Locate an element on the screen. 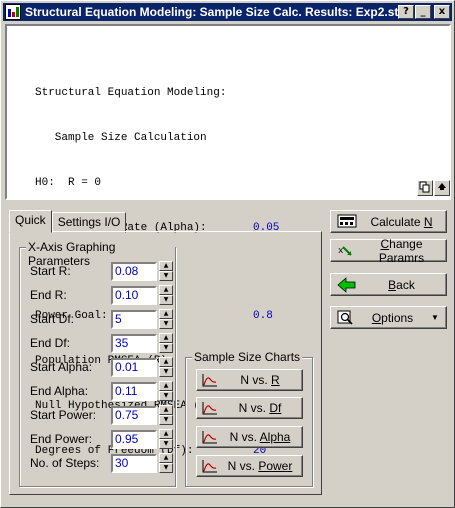 The image size is (455, 508). end-r-spinner: ▲ ▼ is located at coordinates (166, 295).